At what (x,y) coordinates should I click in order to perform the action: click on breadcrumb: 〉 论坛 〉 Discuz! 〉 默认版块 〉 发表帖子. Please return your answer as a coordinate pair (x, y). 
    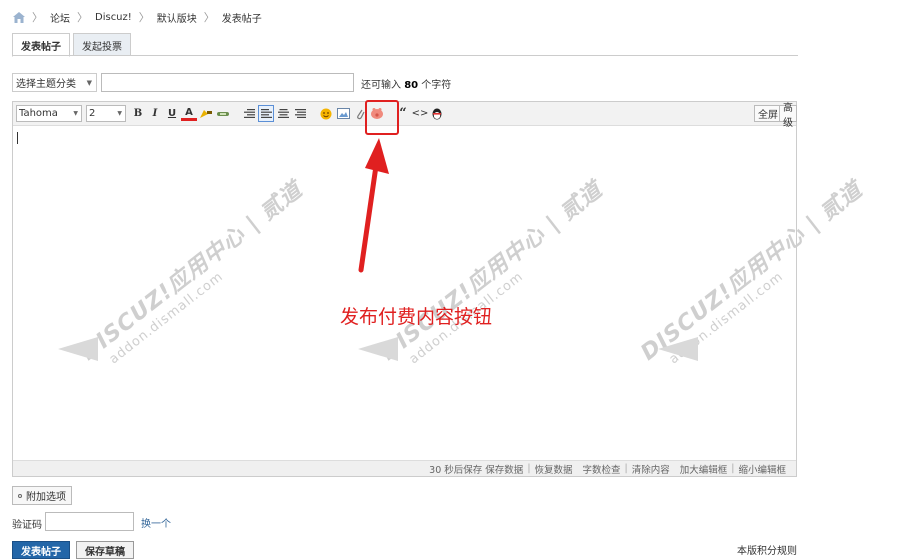
    Looking at the image, I should click on (137, 17).